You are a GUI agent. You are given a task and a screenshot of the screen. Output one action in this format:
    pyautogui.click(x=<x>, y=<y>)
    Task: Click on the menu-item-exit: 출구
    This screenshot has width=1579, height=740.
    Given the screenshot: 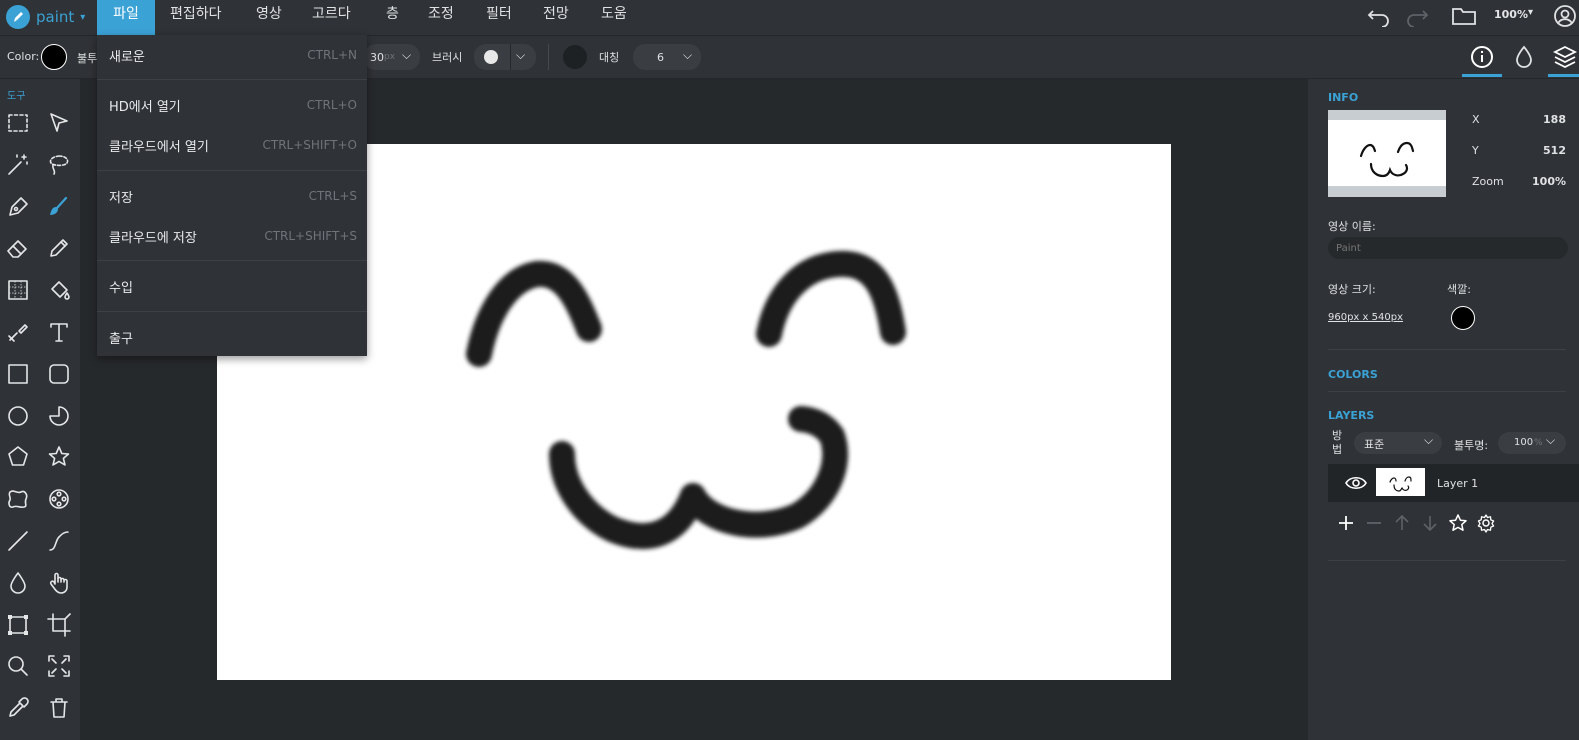 What is the action you would take?
    pyautogui.click(x=232, y=337)
    